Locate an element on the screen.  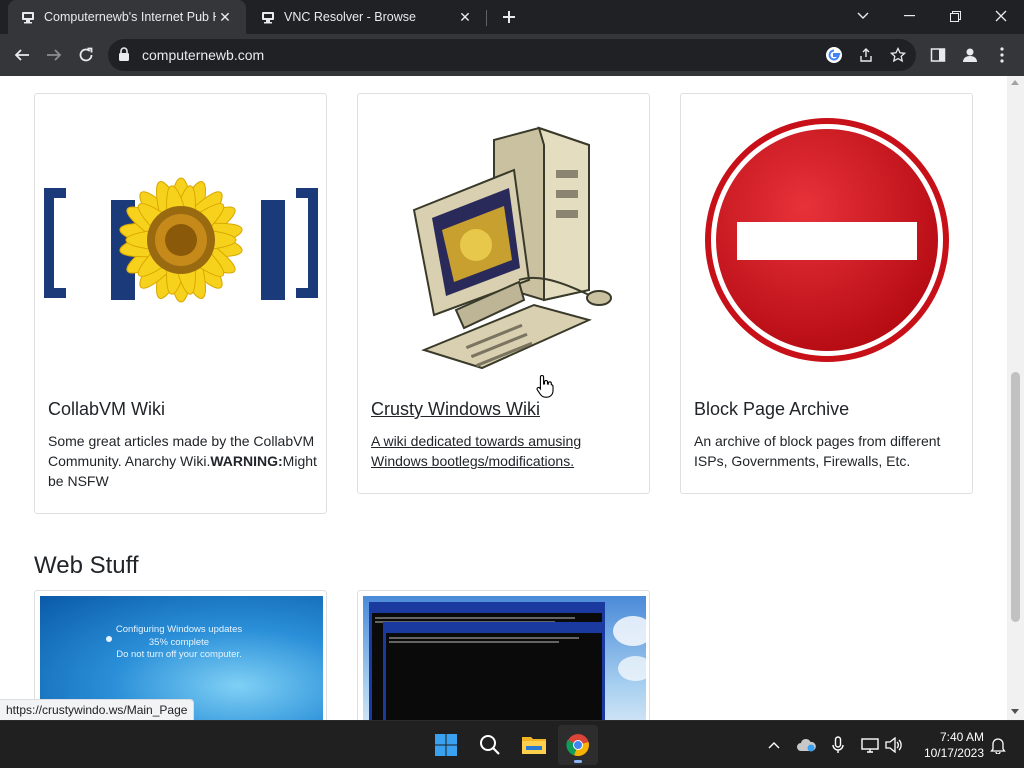
active-app-indicator is located at coordinates (578, 761).